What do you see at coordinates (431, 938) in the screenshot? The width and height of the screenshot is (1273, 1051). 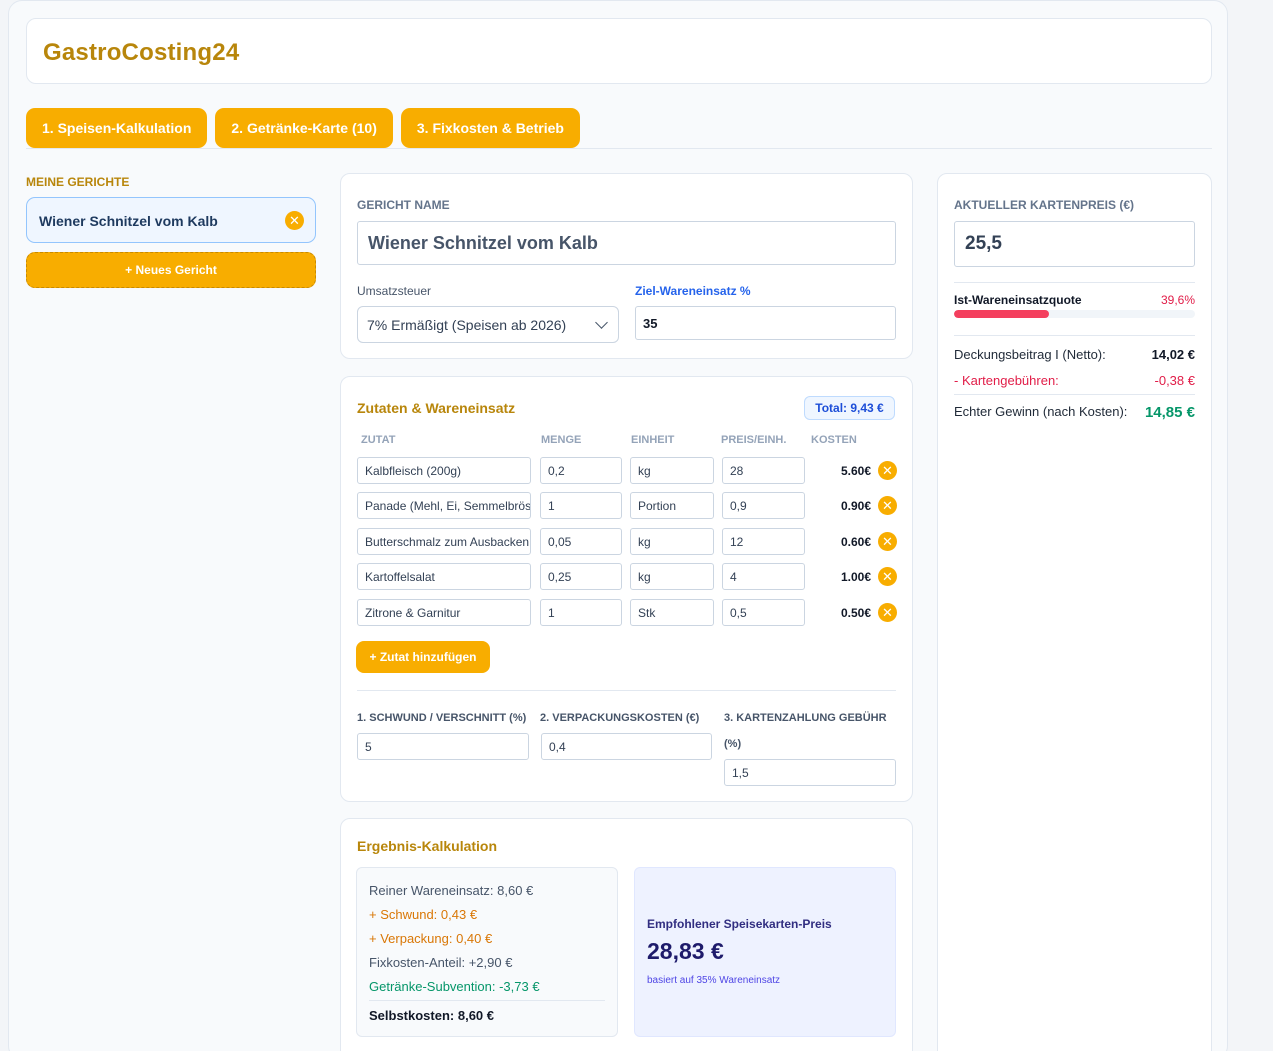 I see `breakdown-line-packaging: + Verpackung: 0,40 €` at bounding box center [431, 938].